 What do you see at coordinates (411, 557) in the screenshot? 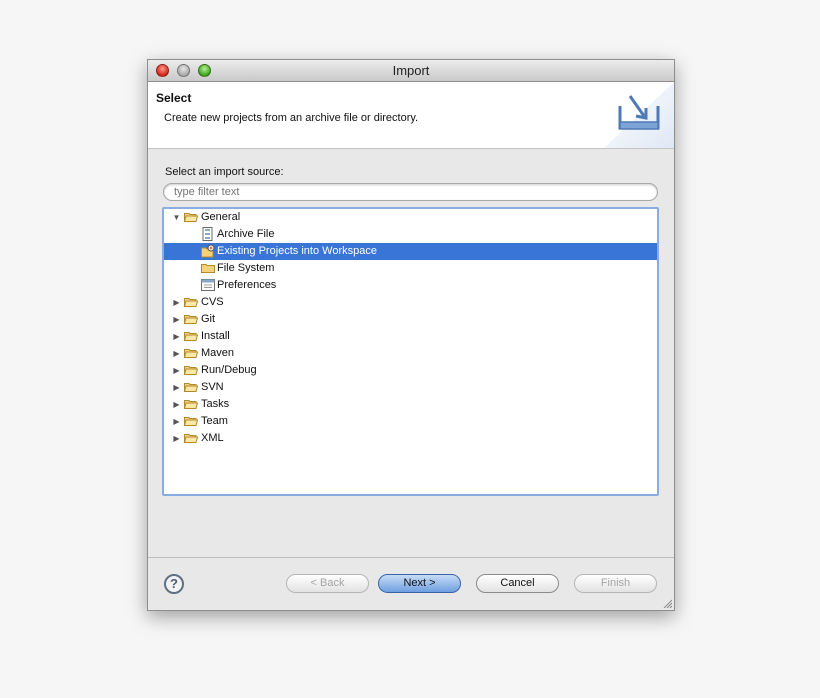
I see `footer-divider` at bounding box center [411, 557].